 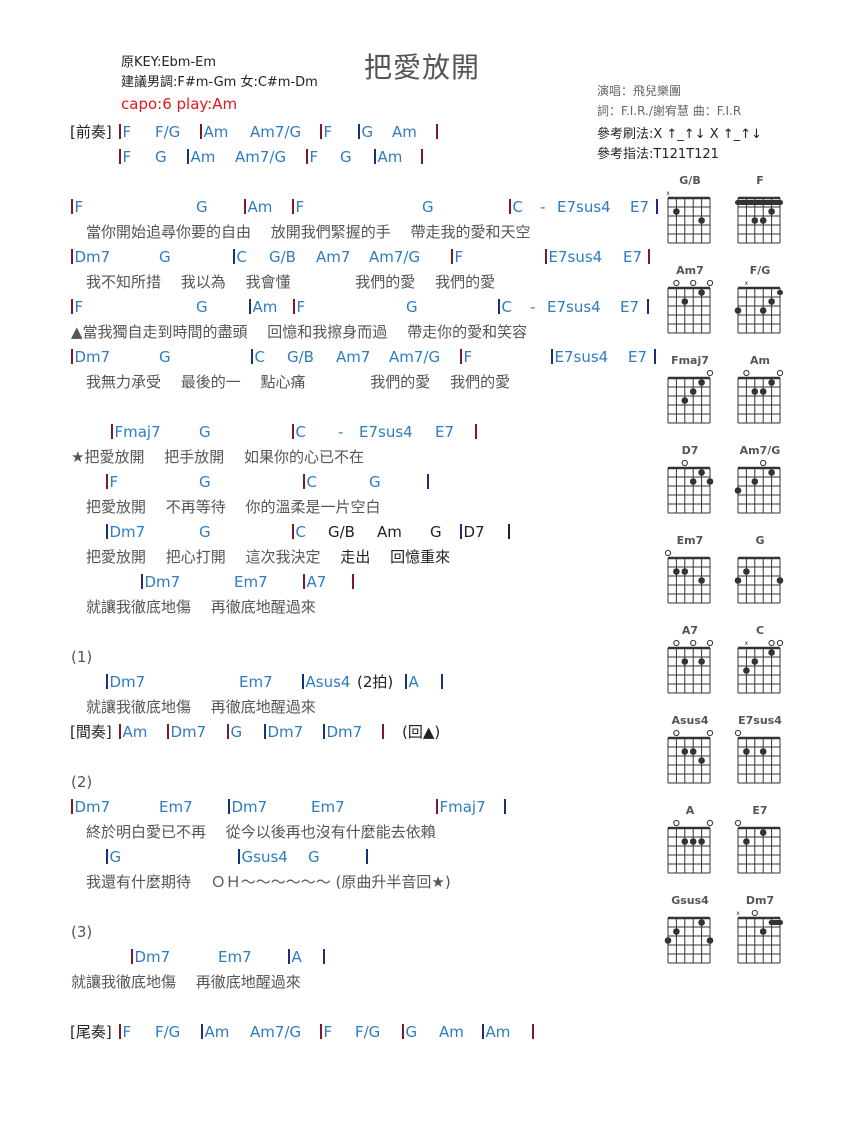 I want to click on chord-diagram: F, so click(x=760, y=214).